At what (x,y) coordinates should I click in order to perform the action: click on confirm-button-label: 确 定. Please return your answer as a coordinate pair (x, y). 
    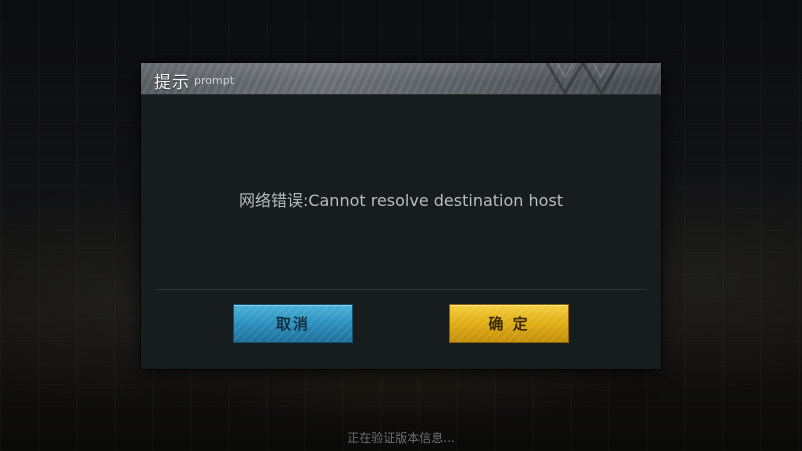
    Looking at the image, I should click on (509, 324).